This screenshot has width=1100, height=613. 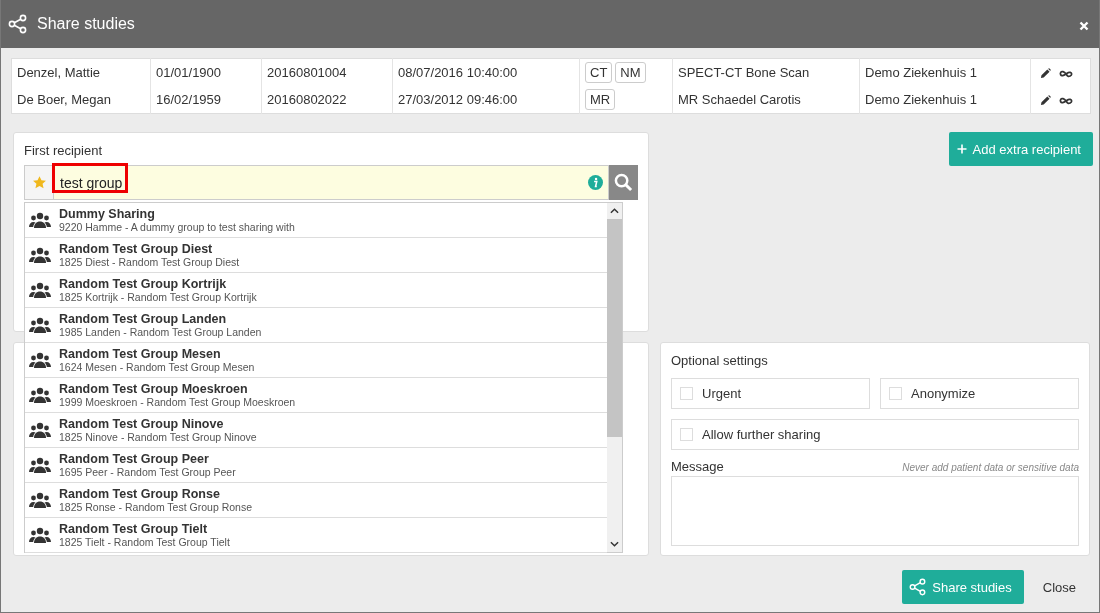 What do you see at coordinates (990, 467) in the screenshot?
I see `hint-text: Never add patient data or sensitive data` at bounding box center [990, 467].